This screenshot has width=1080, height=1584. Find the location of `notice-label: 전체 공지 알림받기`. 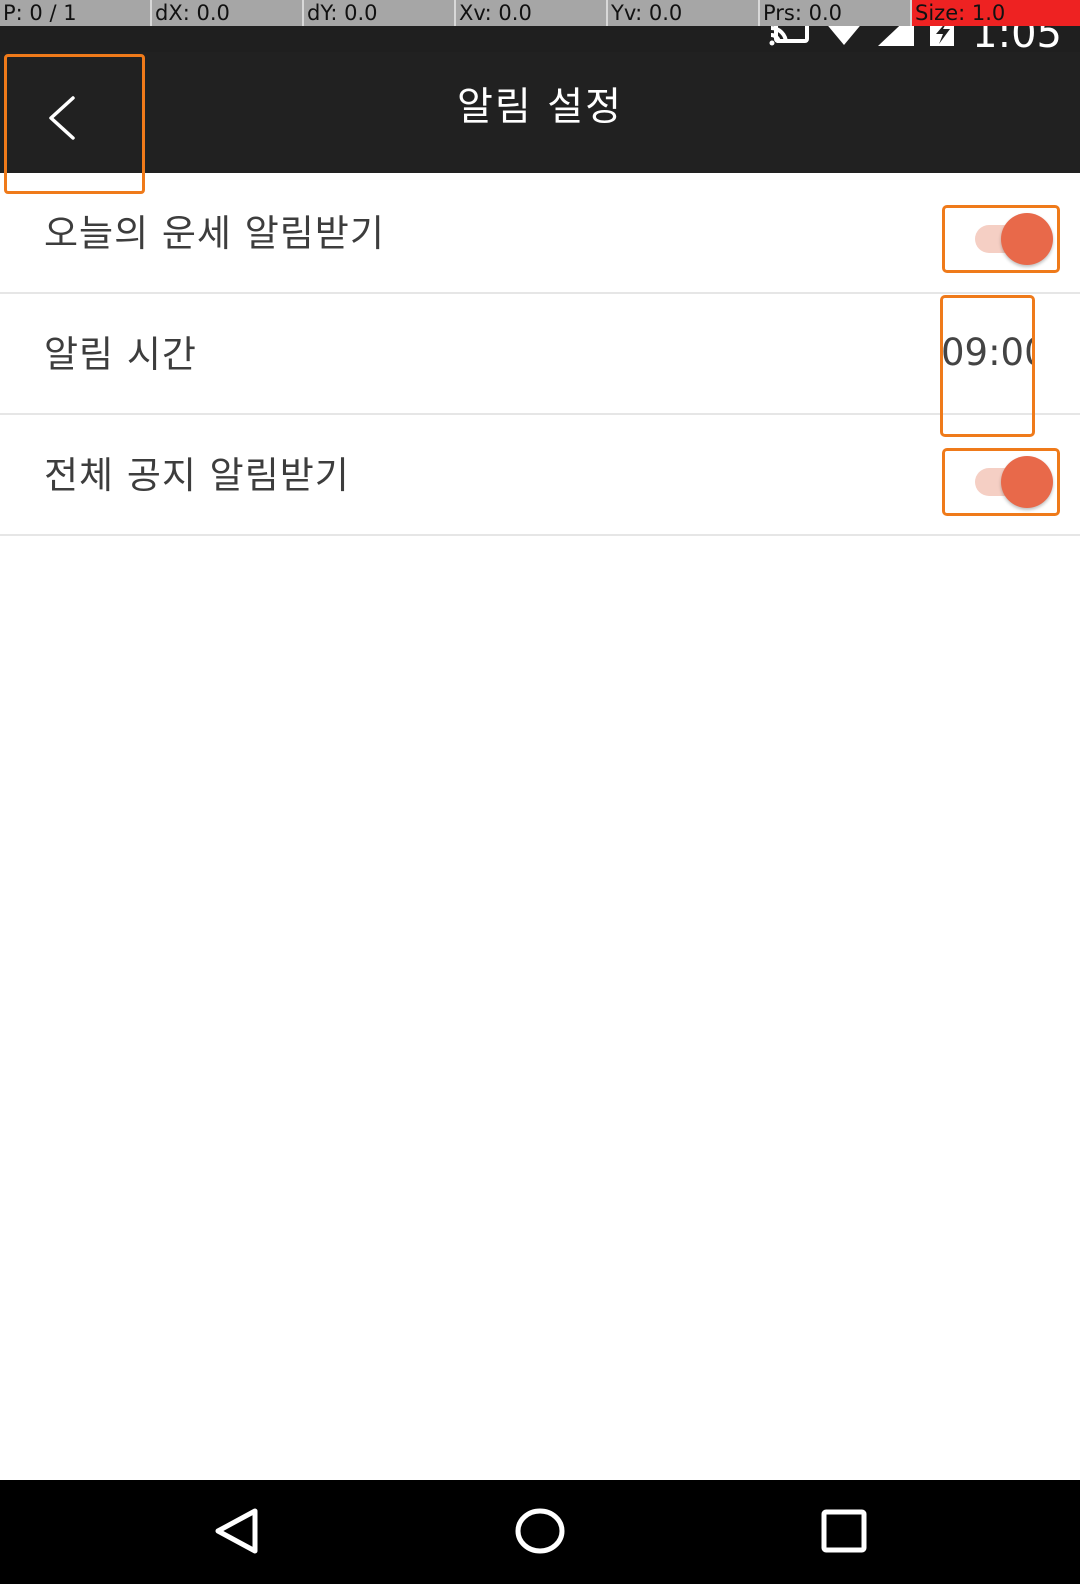

notice-label: 전체 공지 알림받기 is located at coordinates (197, 475).